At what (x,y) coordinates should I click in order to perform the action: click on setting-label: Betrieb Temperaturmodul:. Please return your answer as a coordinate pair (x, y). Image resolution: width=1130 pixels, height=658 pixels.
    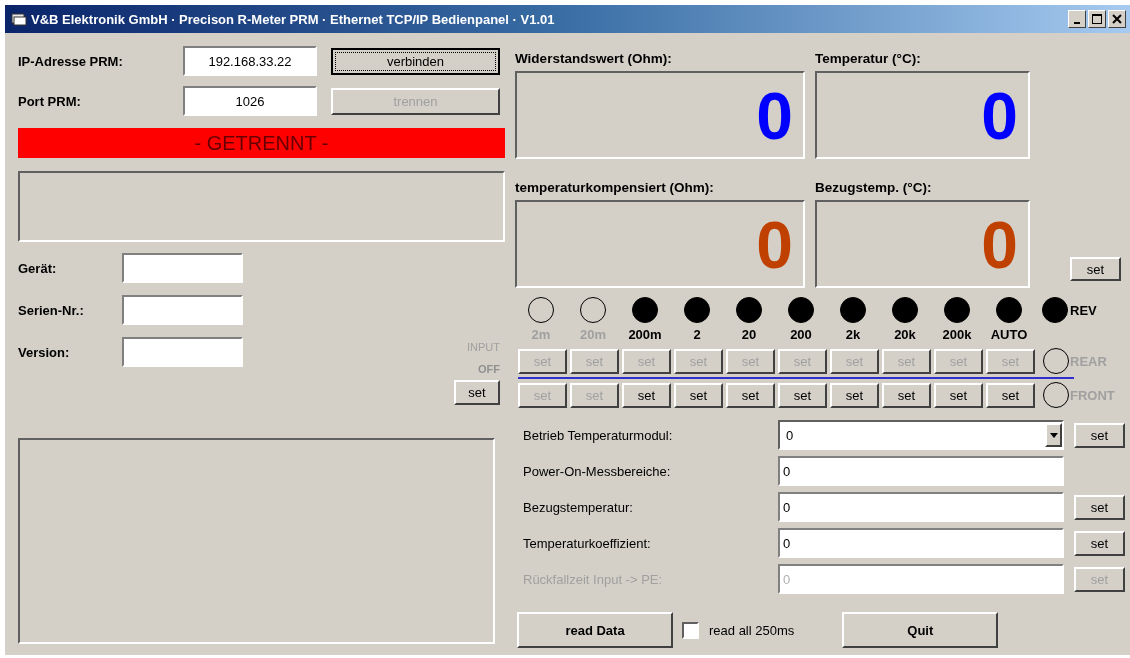
    Looking at the image, I should click on (598, 435).